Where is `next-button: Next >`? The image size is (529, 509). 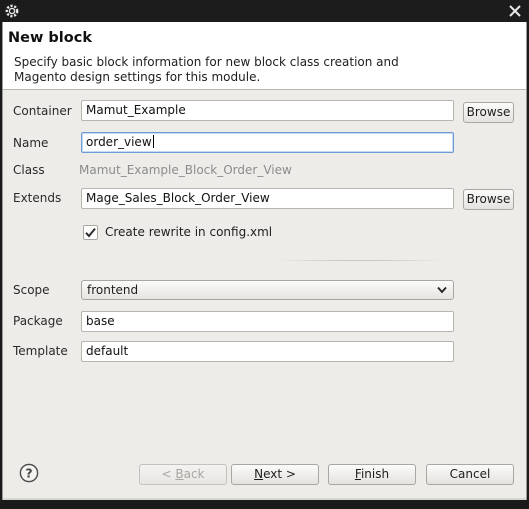
next-button: Next > is located at coordinates (275, 474).